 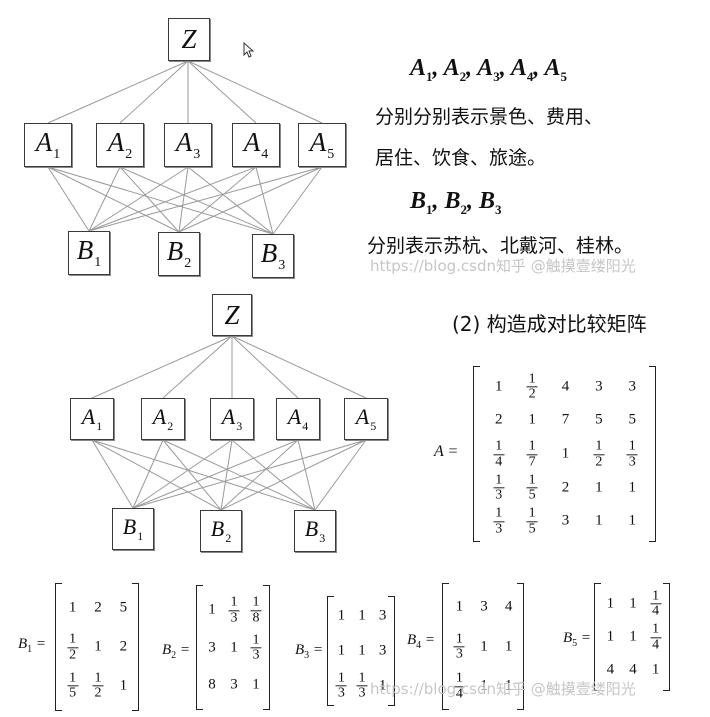 What do you see at coordinates (140, 536) in the screenshot?
I see `alternative-b1-2-sub: 1` at bounding box center [140, 536].